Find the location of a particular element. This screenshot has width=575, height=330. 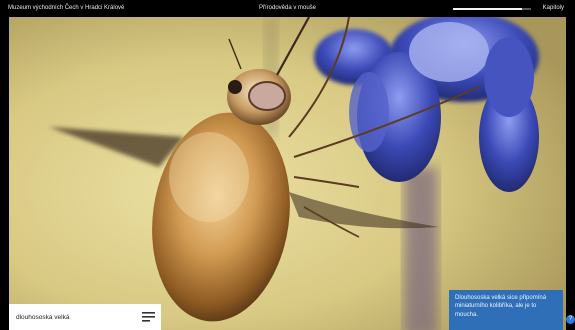

progress-bar is located at coordinates (492, 9).